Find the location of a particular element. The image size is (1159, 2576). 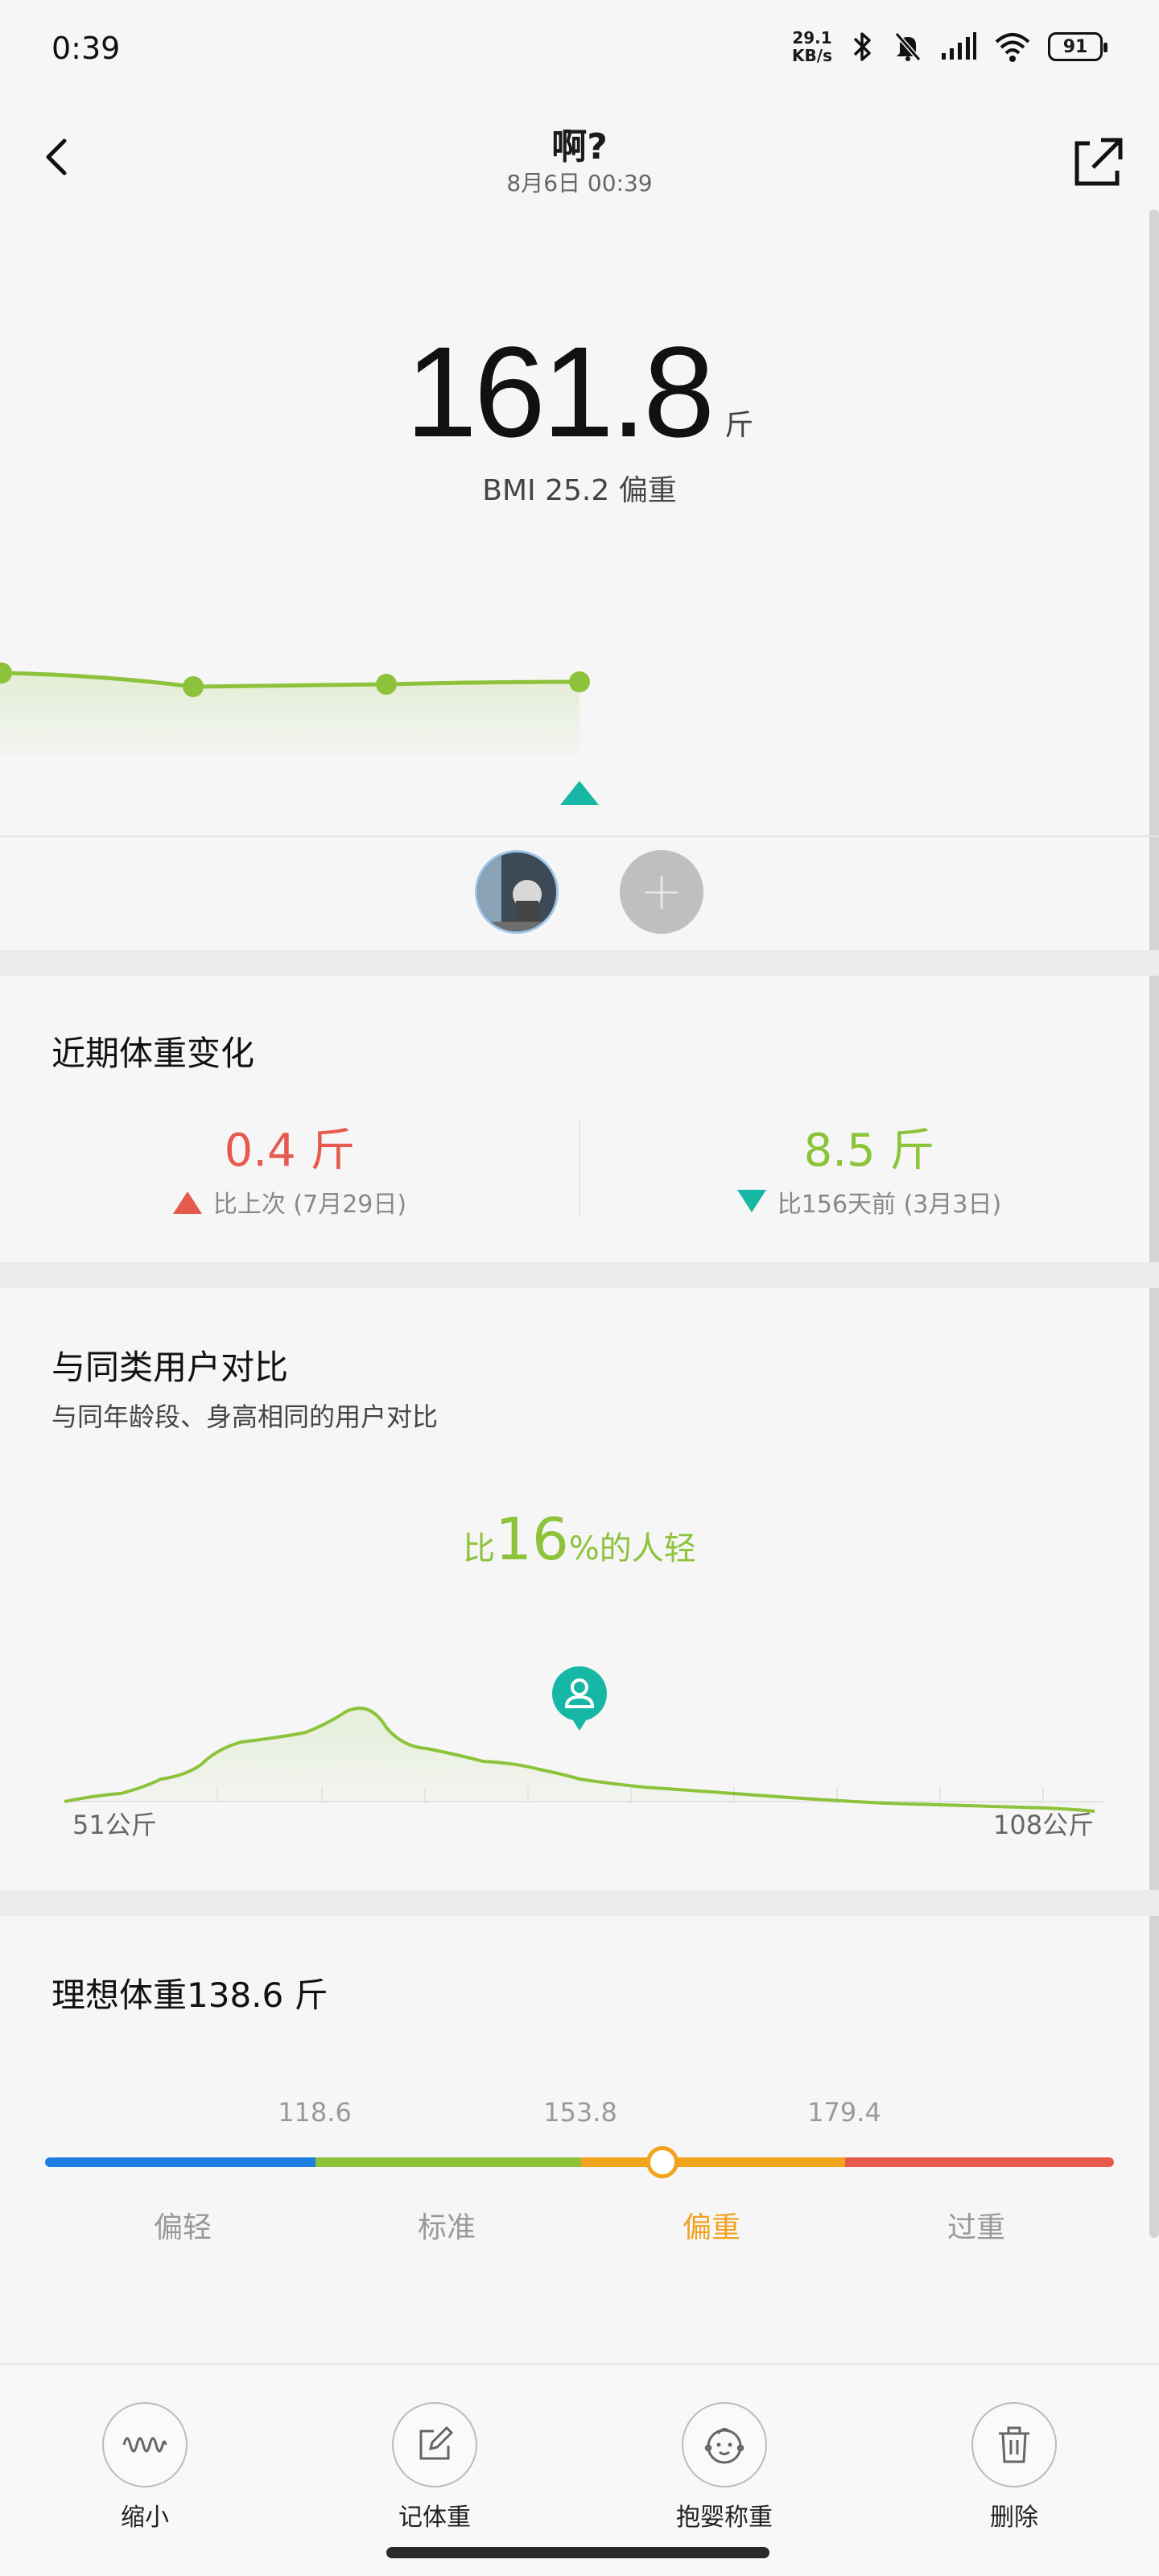

mute-icon is located at coordinates (908, 46).